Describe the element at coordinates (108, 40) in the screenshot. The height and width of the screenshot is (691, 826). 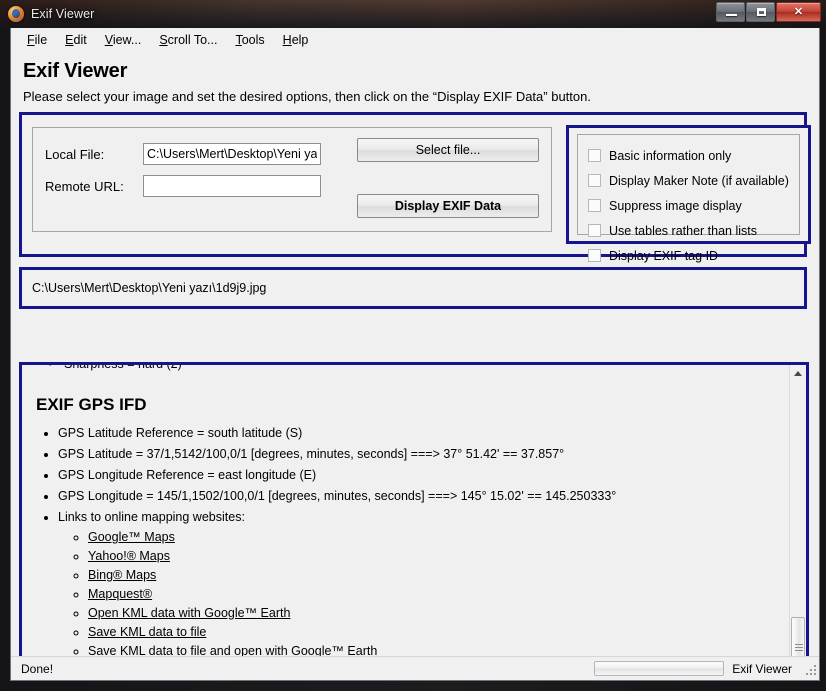
I see `menu-accel: V` at that location.